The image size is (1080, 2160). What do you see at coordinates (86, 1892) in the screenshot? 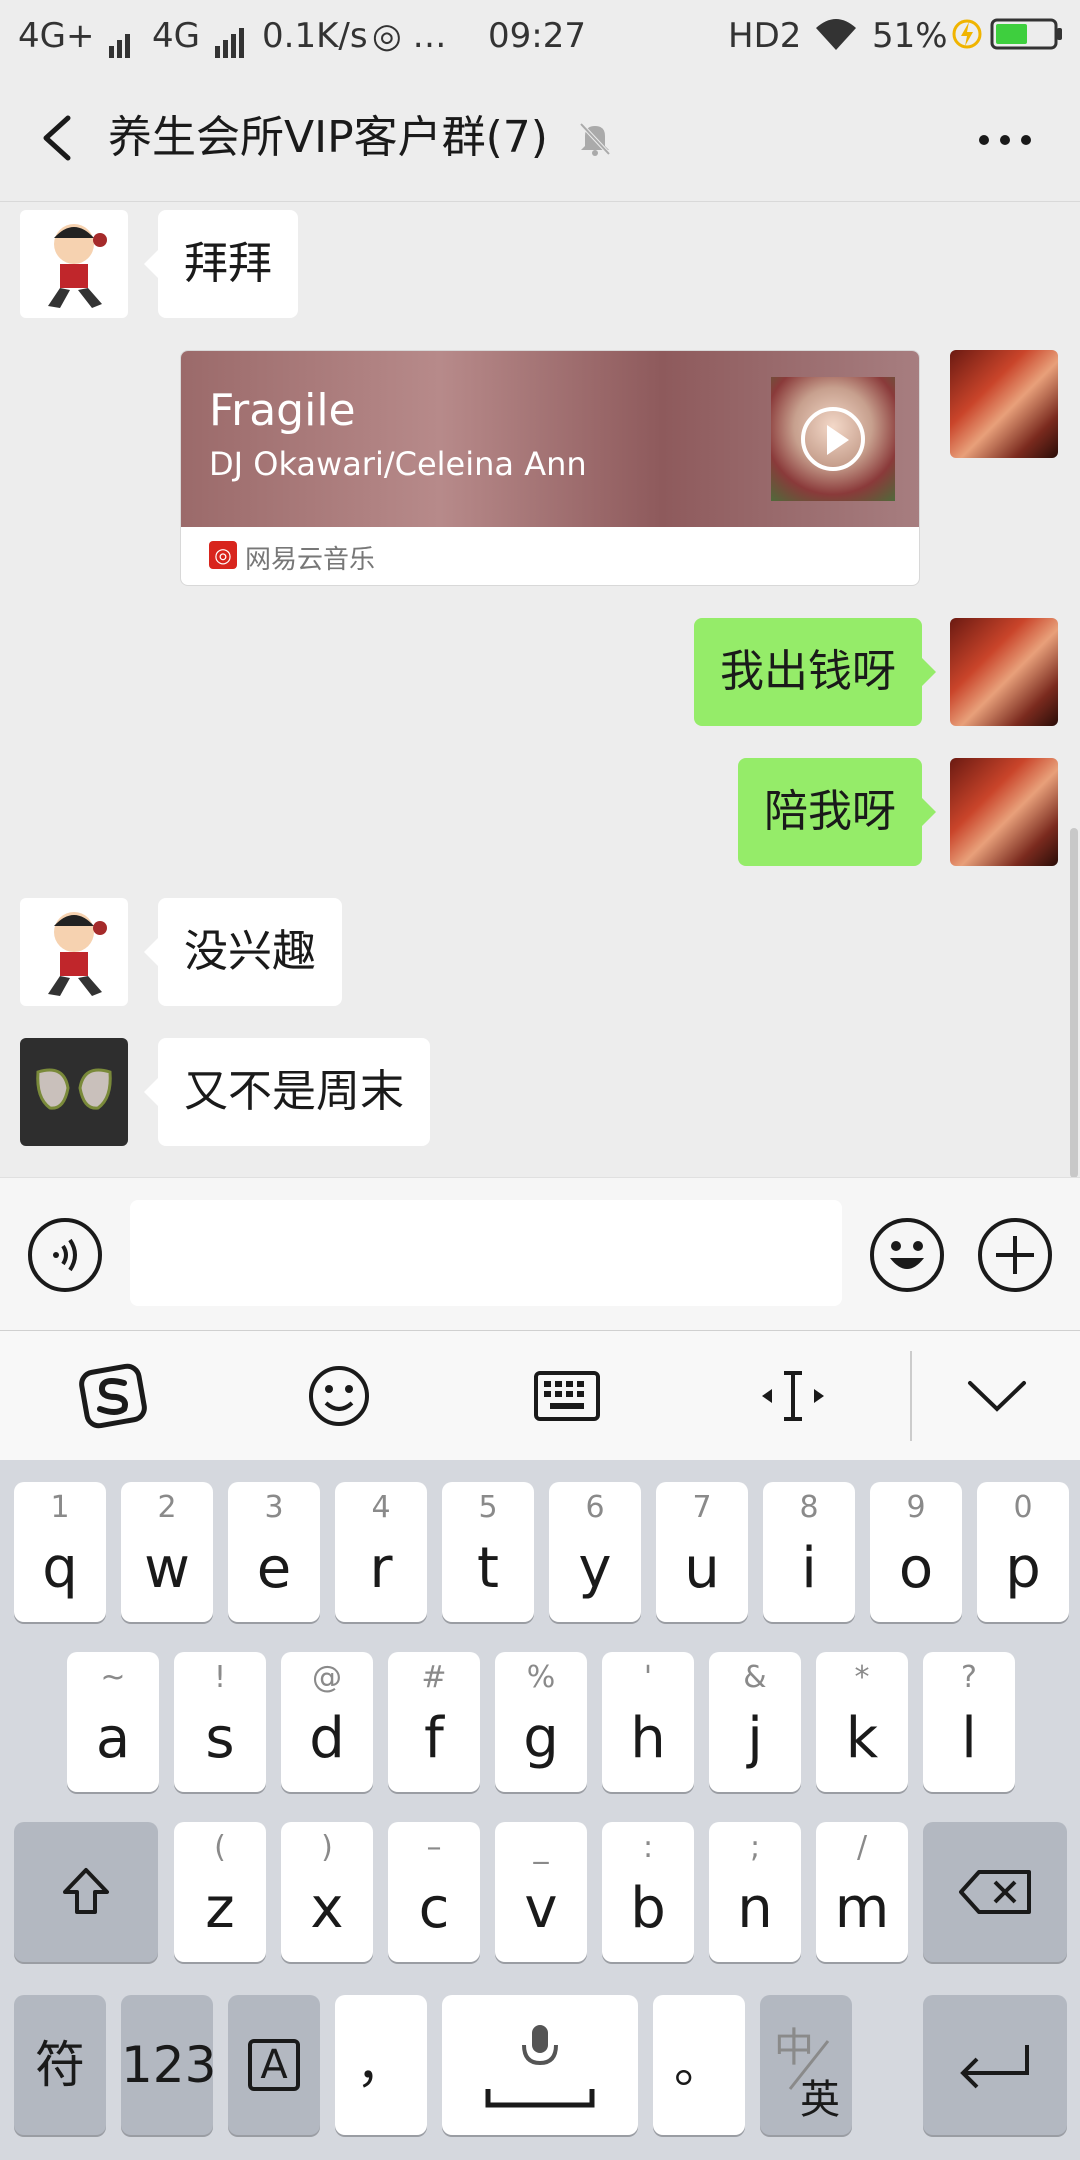
I see `shift-key` at bounding box center [86, 1892].